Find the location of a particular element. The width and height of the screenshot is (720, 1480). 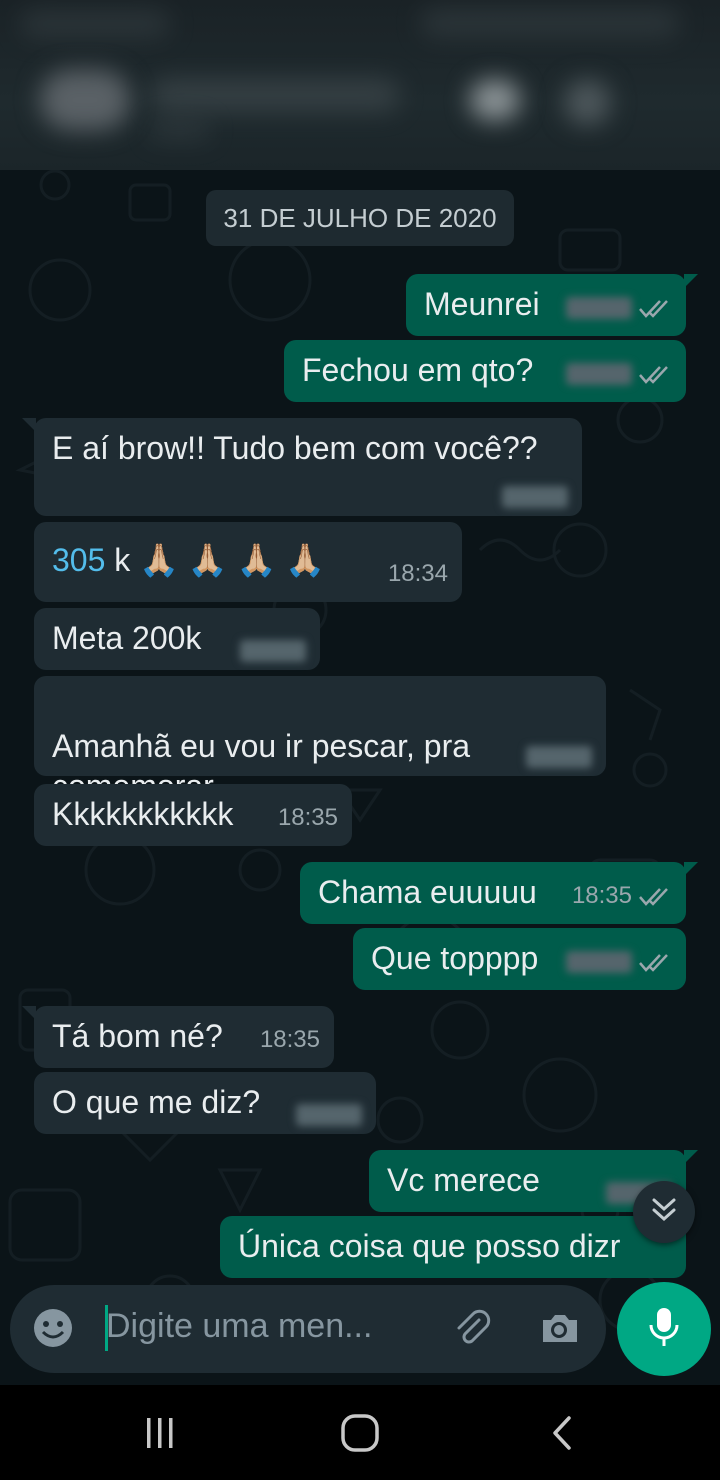

message-outgoing: Que topppp is located at coordinates (519, 959).